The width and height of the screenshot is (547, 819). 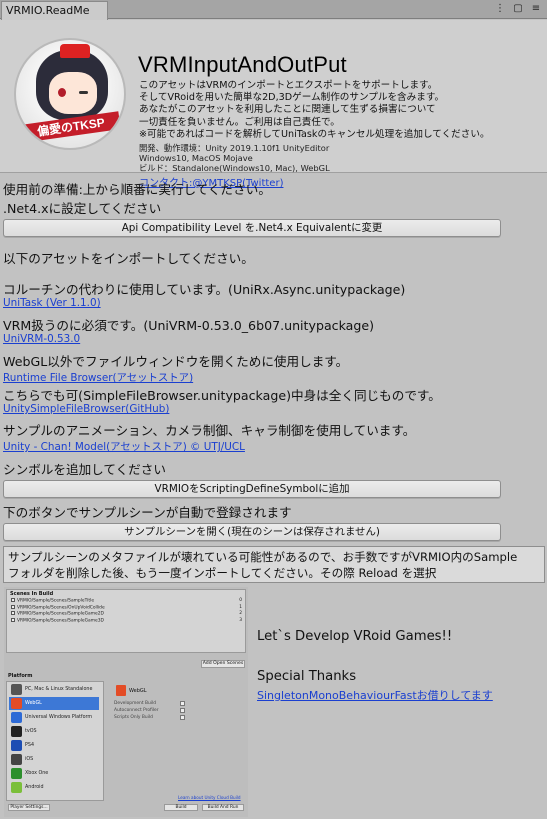 I want to click on tvos-icon, so click(x=16, y=731).